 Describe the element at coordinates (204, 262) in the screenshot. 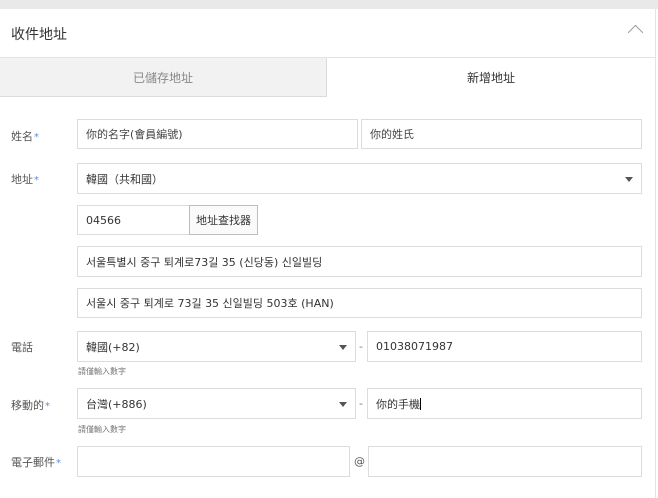

I see `address-line1-value: 서울특별시 중구 퇴계로73길 35 (신당동) 신일빌딩` at that location.